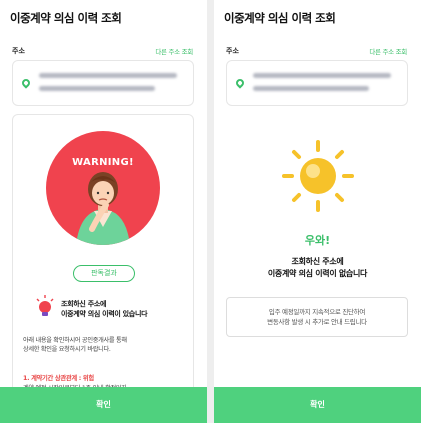 The height and width of the screenshot is (423, 421). I want to click on wow-heading: 우와!, so click(317, 240).